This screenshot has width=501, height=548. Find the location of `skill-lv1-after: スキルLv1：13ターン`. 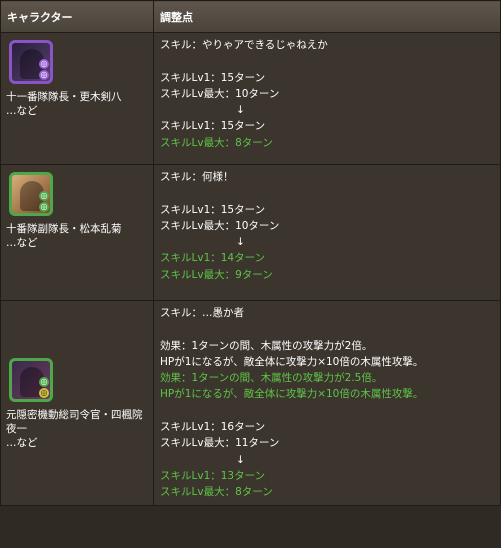

skill-lv1-after: スキルLv1：13ターン is located at coordinates (213, 475).